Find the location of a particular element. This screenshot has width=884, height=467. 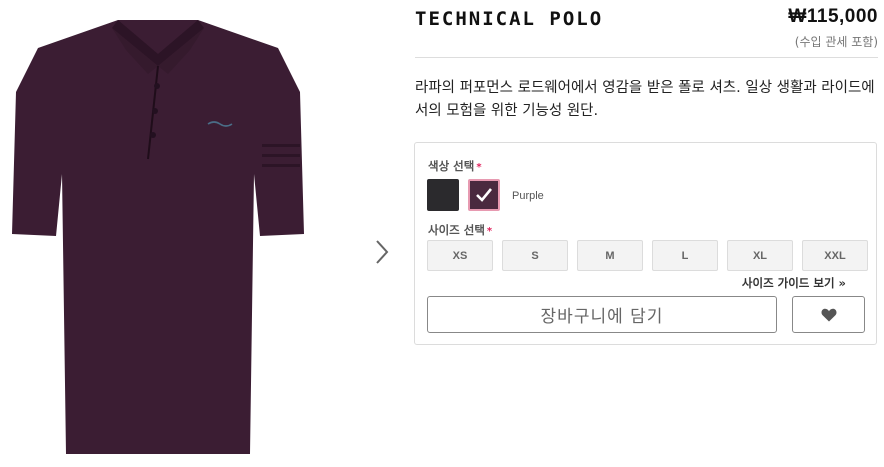

price-note: (수입 관세 포함) is located at coordinates (836, 42).